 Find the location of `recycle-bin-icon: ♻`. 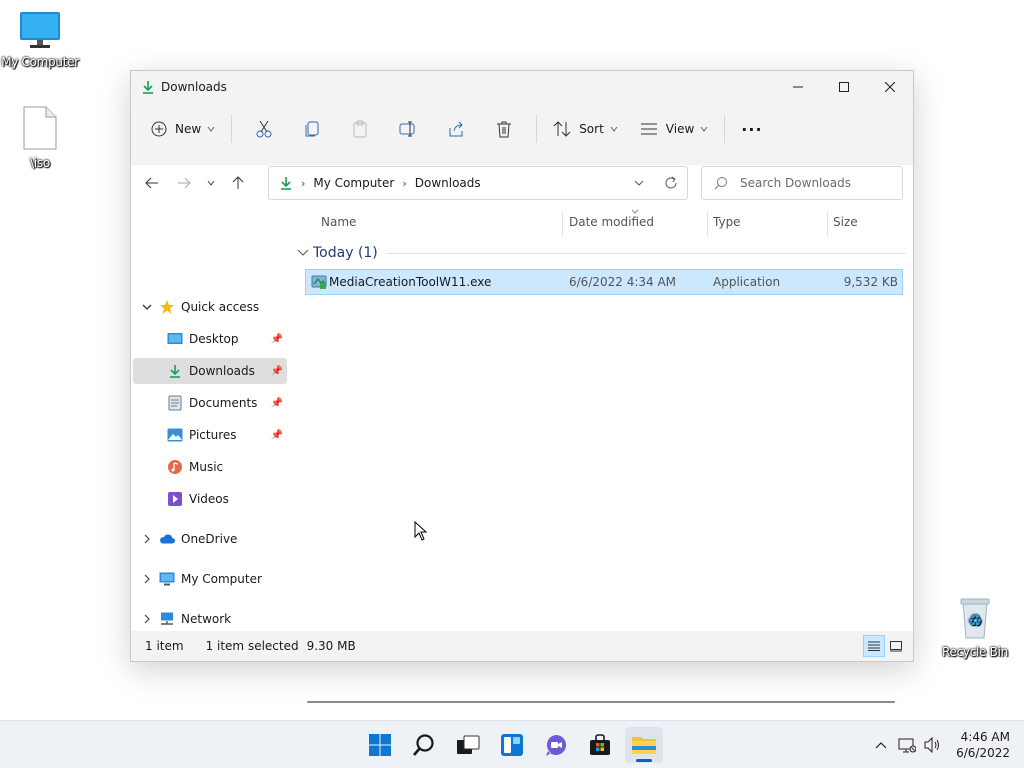

recycle-bin-icon: ♻ is located at coordinates (975, 618).